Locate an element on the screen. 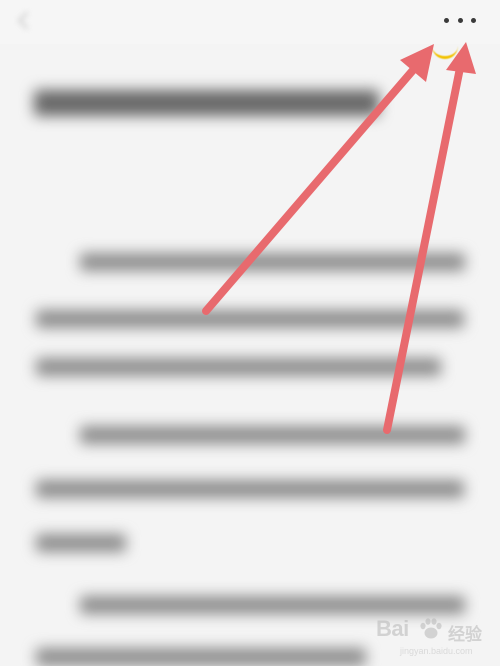 The height and width of the screenshot is (666, 500). watermark-url: jingyan.baidu.com is located at coordinates (436, 651).